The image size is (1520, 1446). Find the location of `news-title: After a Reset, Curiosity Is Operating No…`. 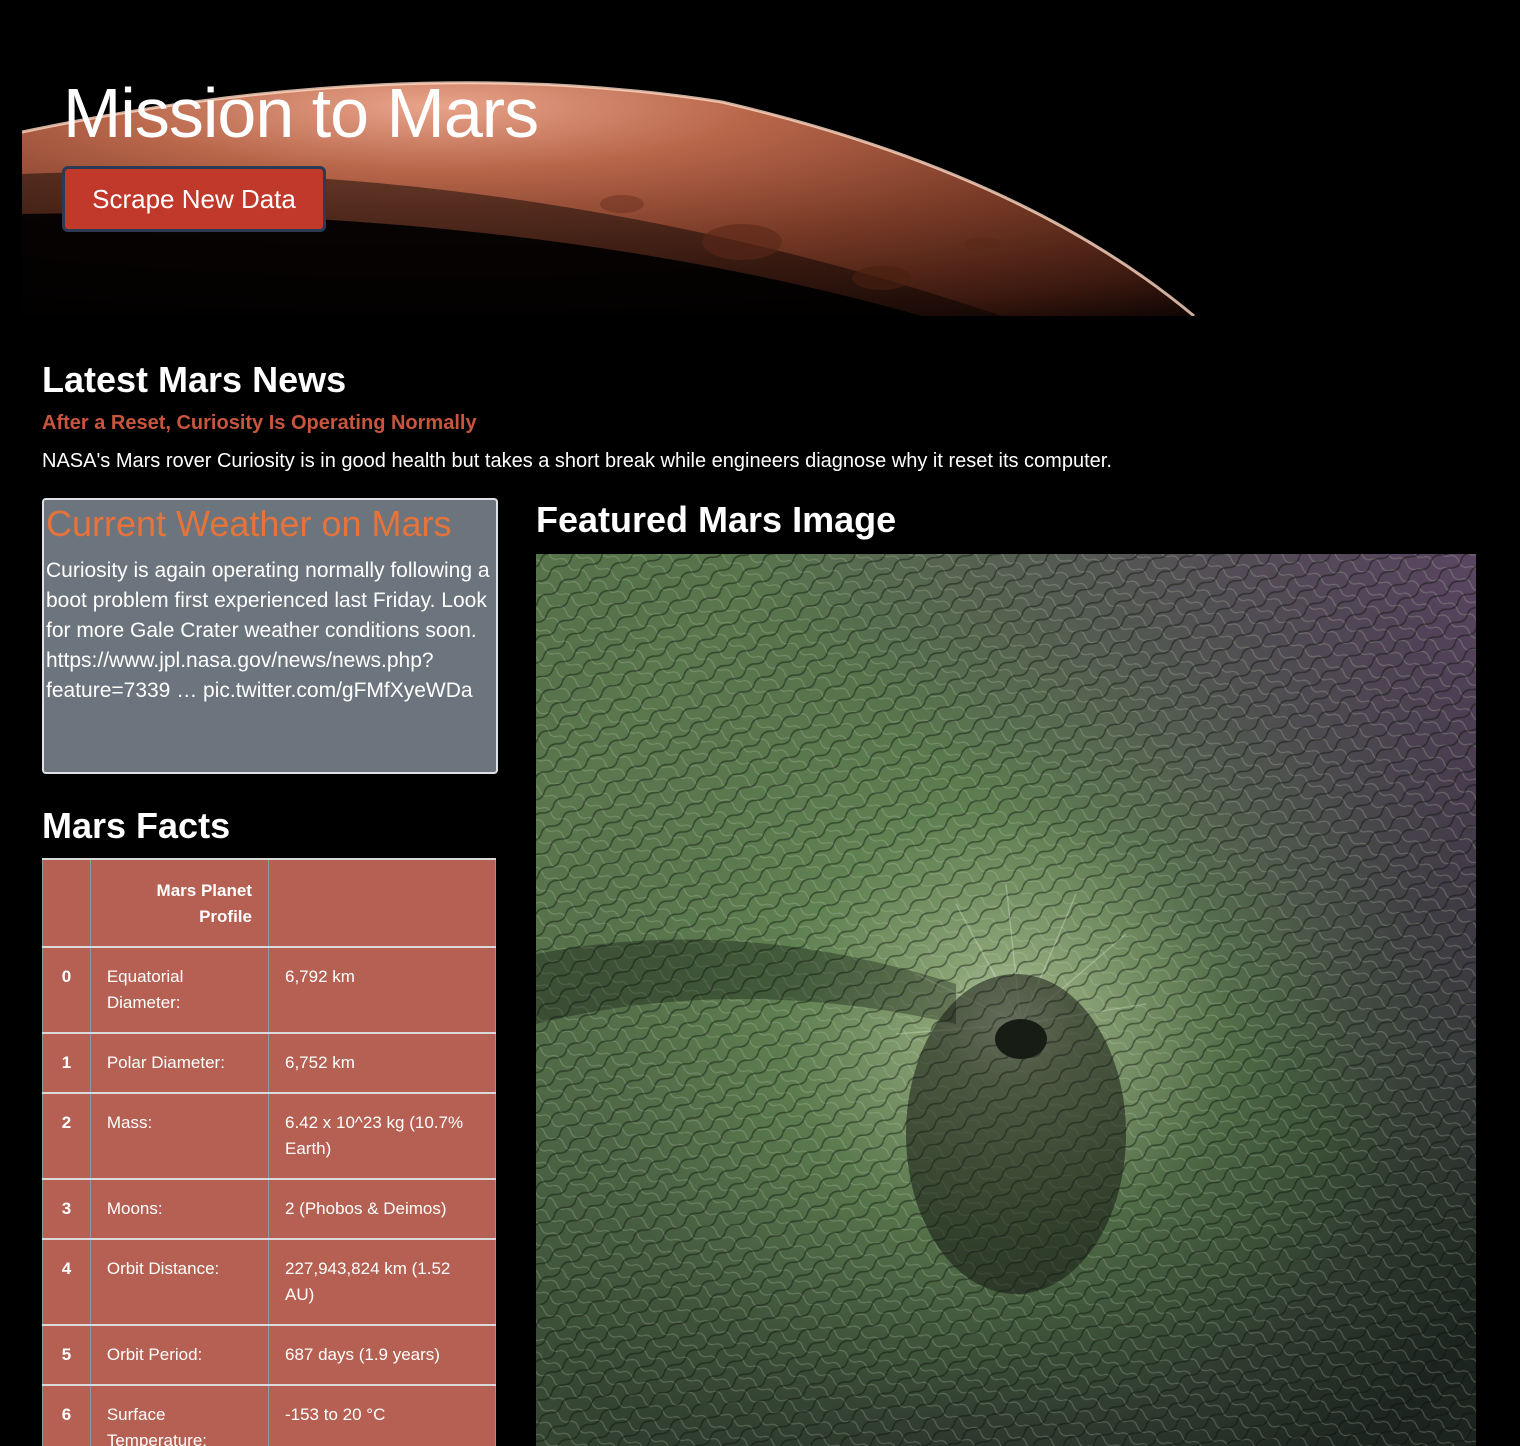

news-title: After a Reset, Curiosity Is Operating No… is located at coordinates (259, 423).